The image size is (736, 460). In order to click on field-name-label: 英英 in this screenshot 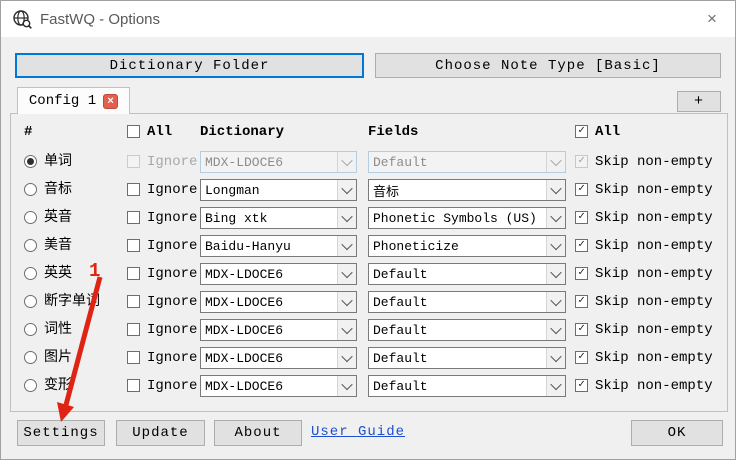, I will do `click(58, 274)`.